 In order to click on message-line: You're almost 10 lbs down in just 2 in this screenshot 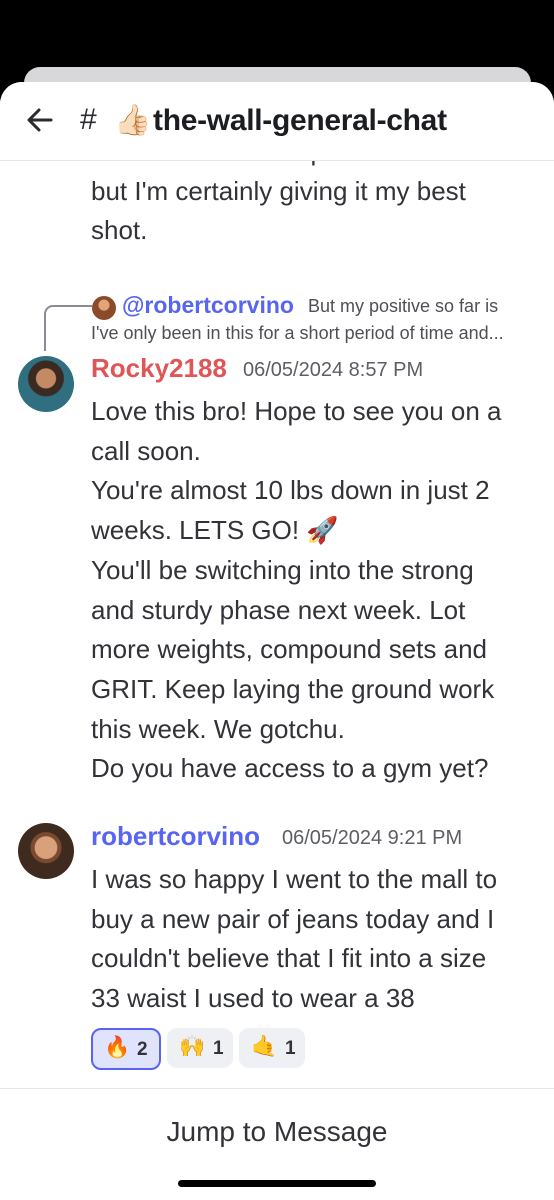, I will do `click(290, 490)`.